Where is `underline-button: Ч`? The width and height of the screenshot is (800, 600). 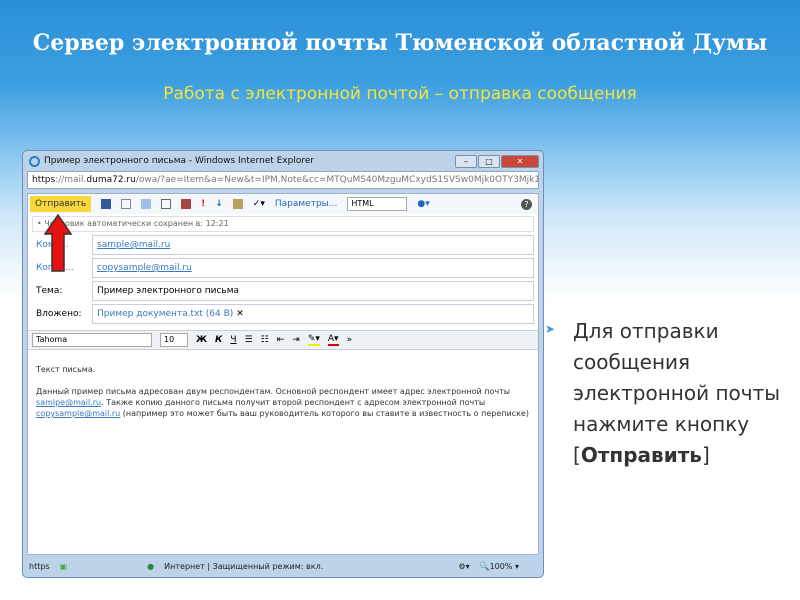 underline-button: Ч is located at coordinates (233, 340).